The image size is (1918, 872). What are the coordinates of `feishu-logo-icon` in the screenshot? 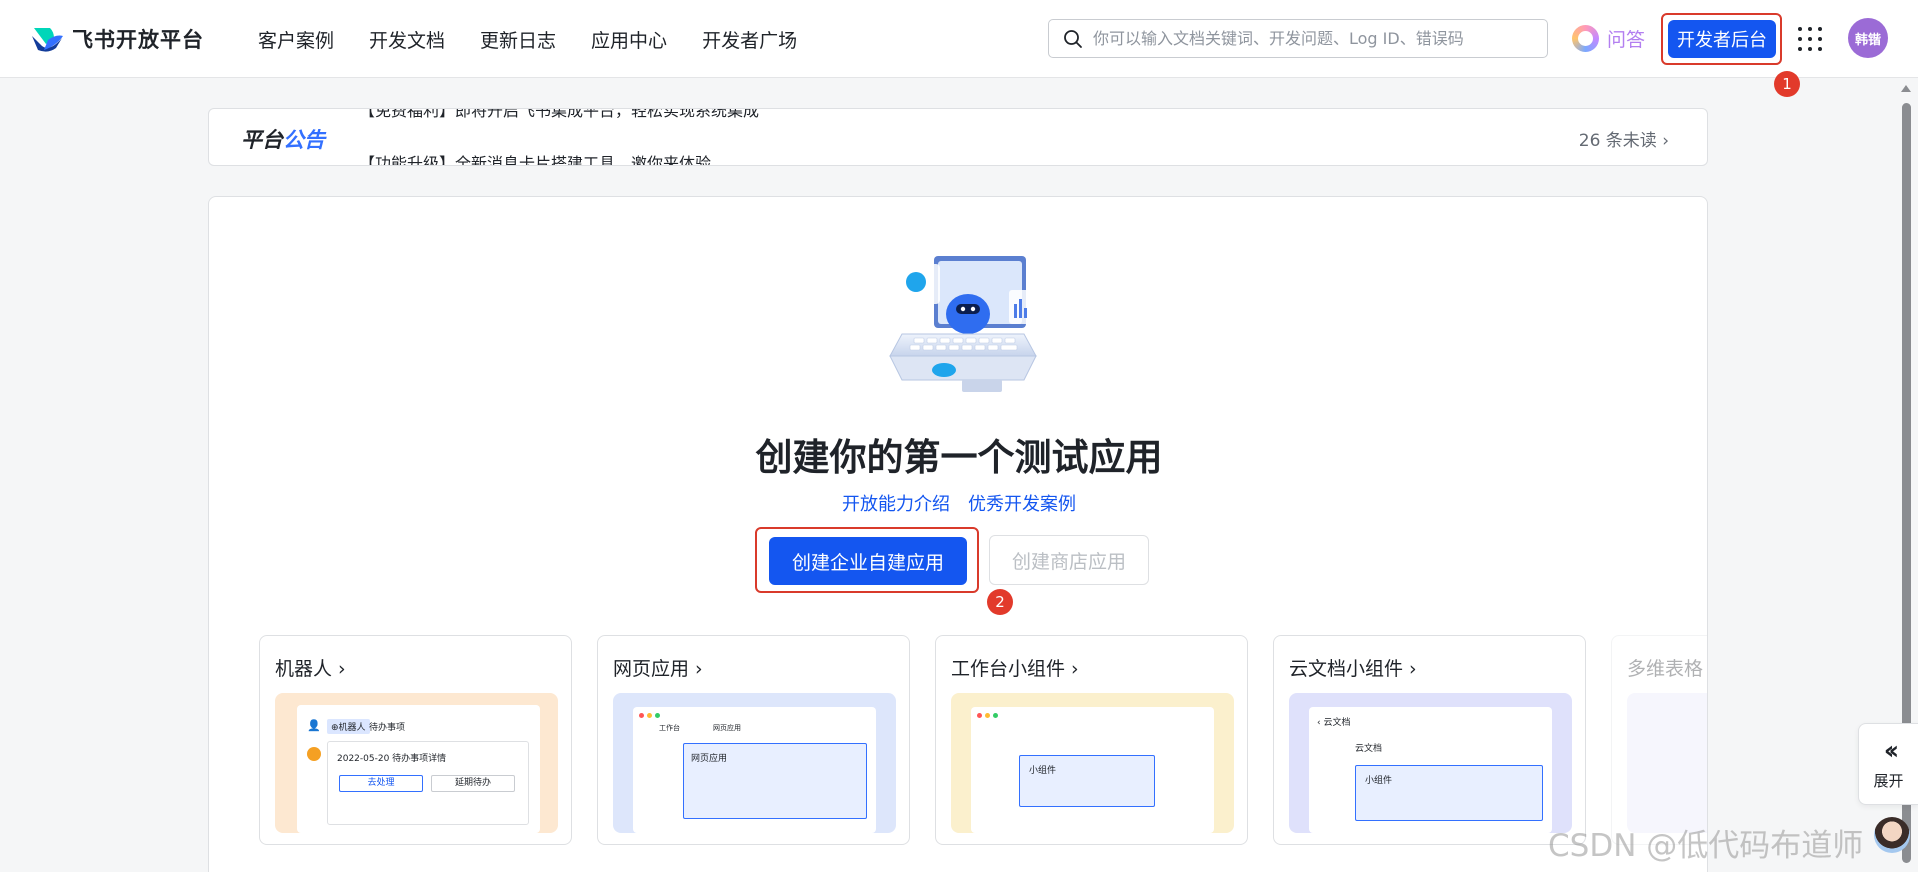 It's located at (47, 40).